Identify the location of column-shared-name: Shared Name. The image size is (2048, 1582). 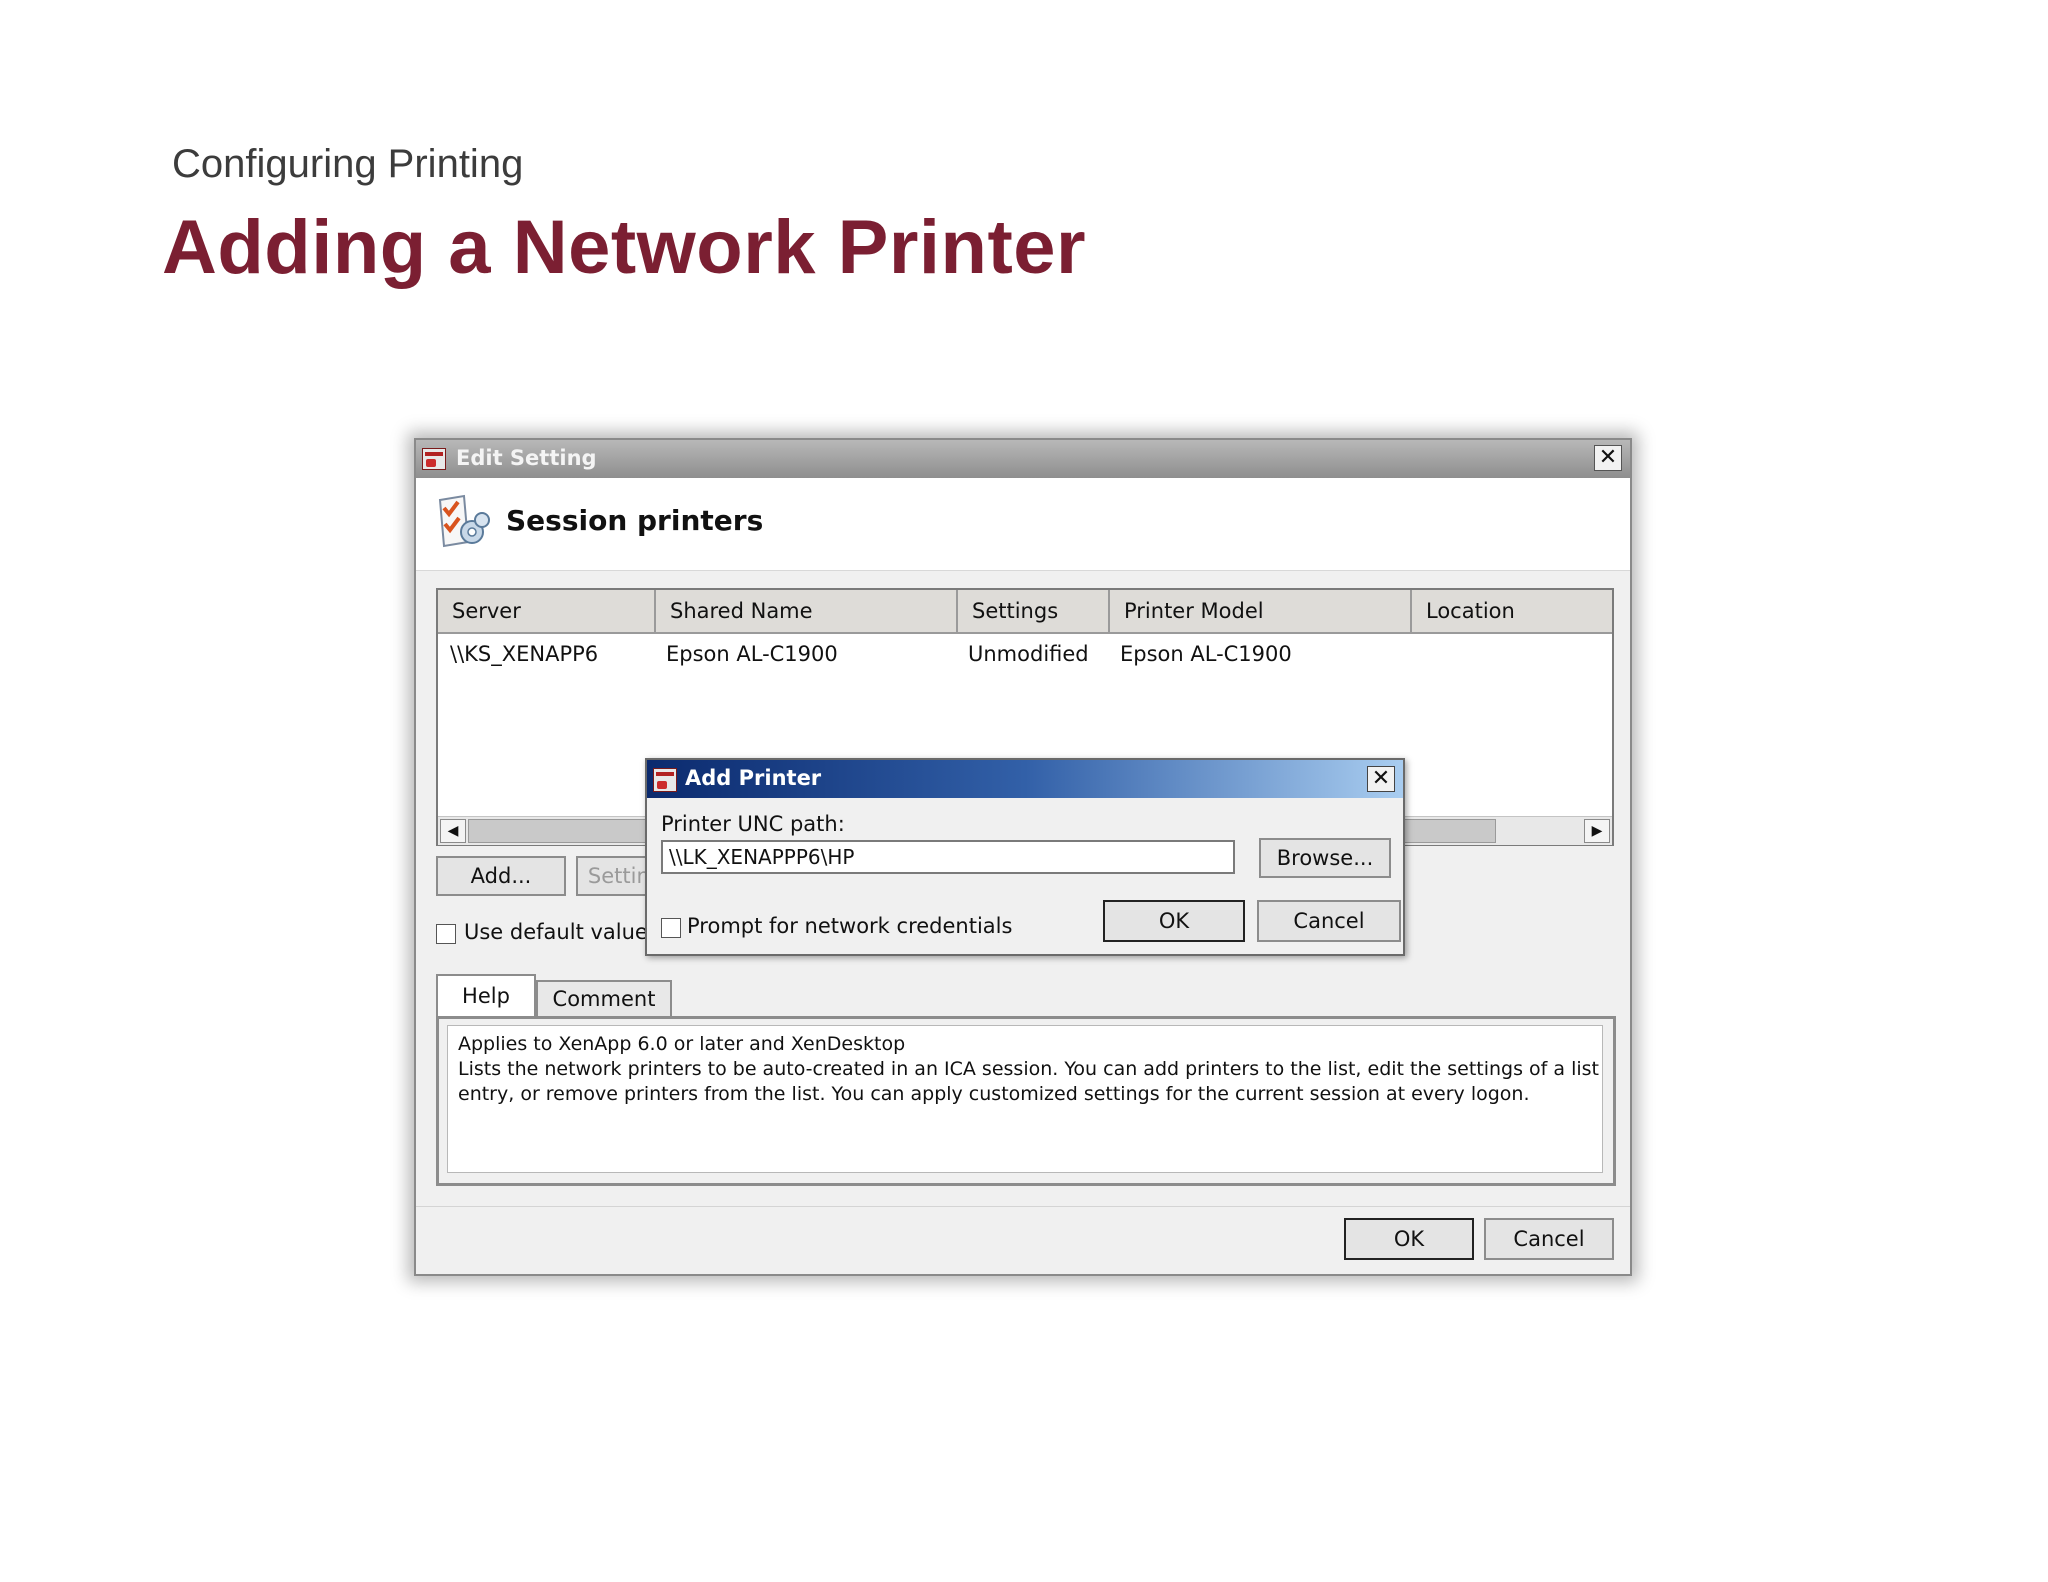
(807, 611).